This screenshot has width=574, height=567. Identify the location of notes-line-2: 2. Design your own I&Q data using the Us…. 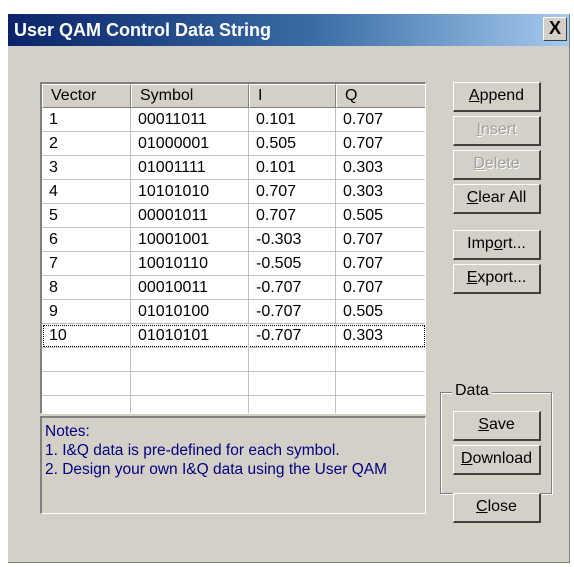
(216, 469).